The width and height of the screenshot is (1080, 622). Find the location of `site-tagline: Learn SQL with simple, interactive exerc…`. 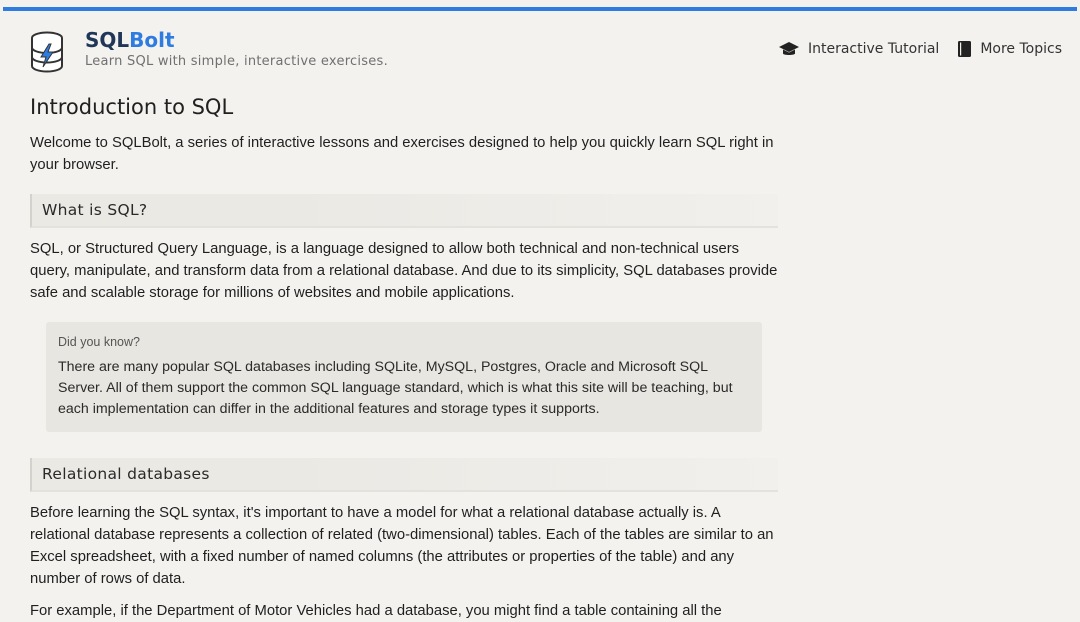

site-tagline: Learn SQL with simple, interactive exerc… is located at coordinates (236, 61).